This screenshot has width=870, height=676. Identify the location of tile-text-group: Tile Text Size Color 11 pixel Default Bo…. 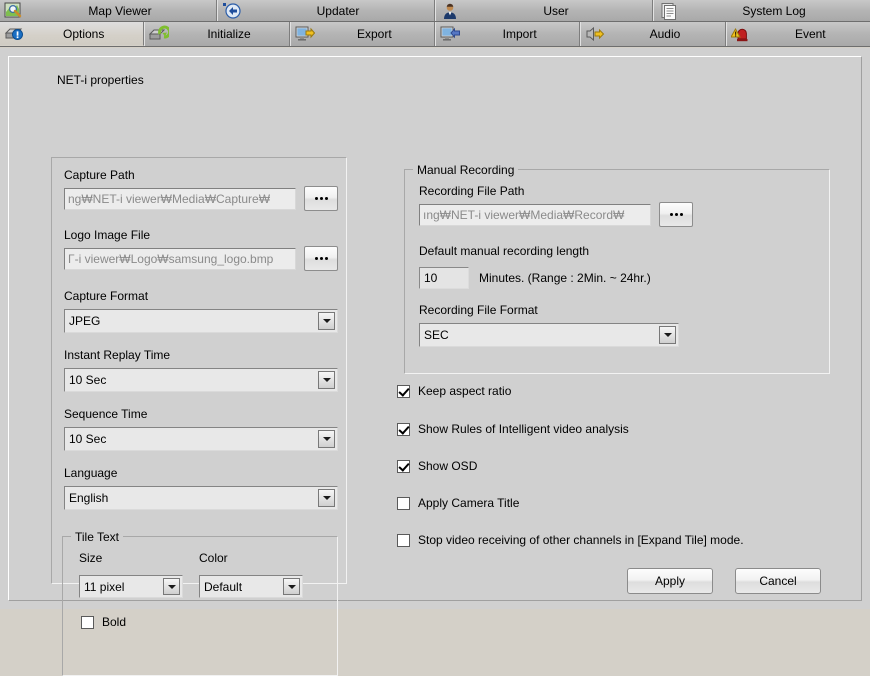
(200, 603).